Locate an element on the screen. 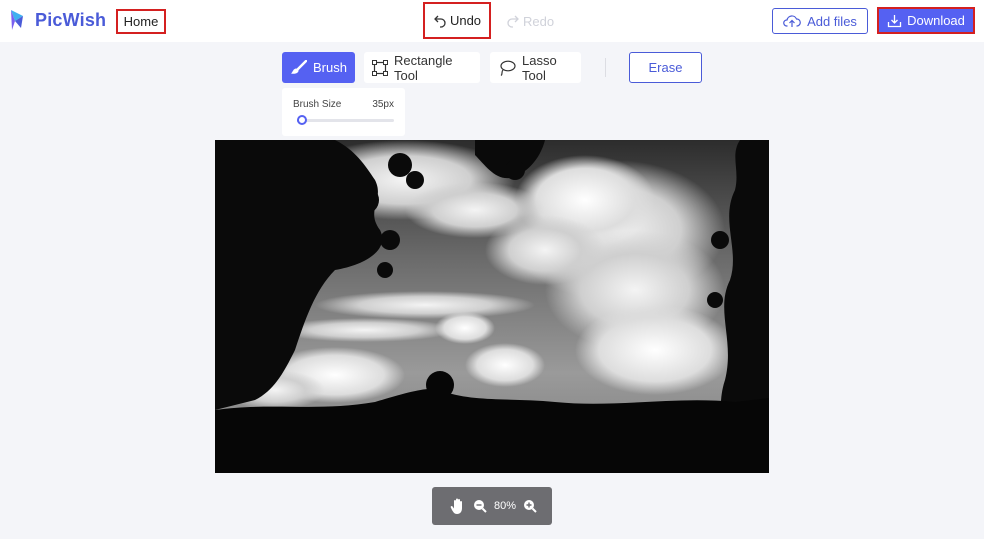 The width and height of the screenshot is (984, 539). download-button: Download is located at coordinates (926, 20).